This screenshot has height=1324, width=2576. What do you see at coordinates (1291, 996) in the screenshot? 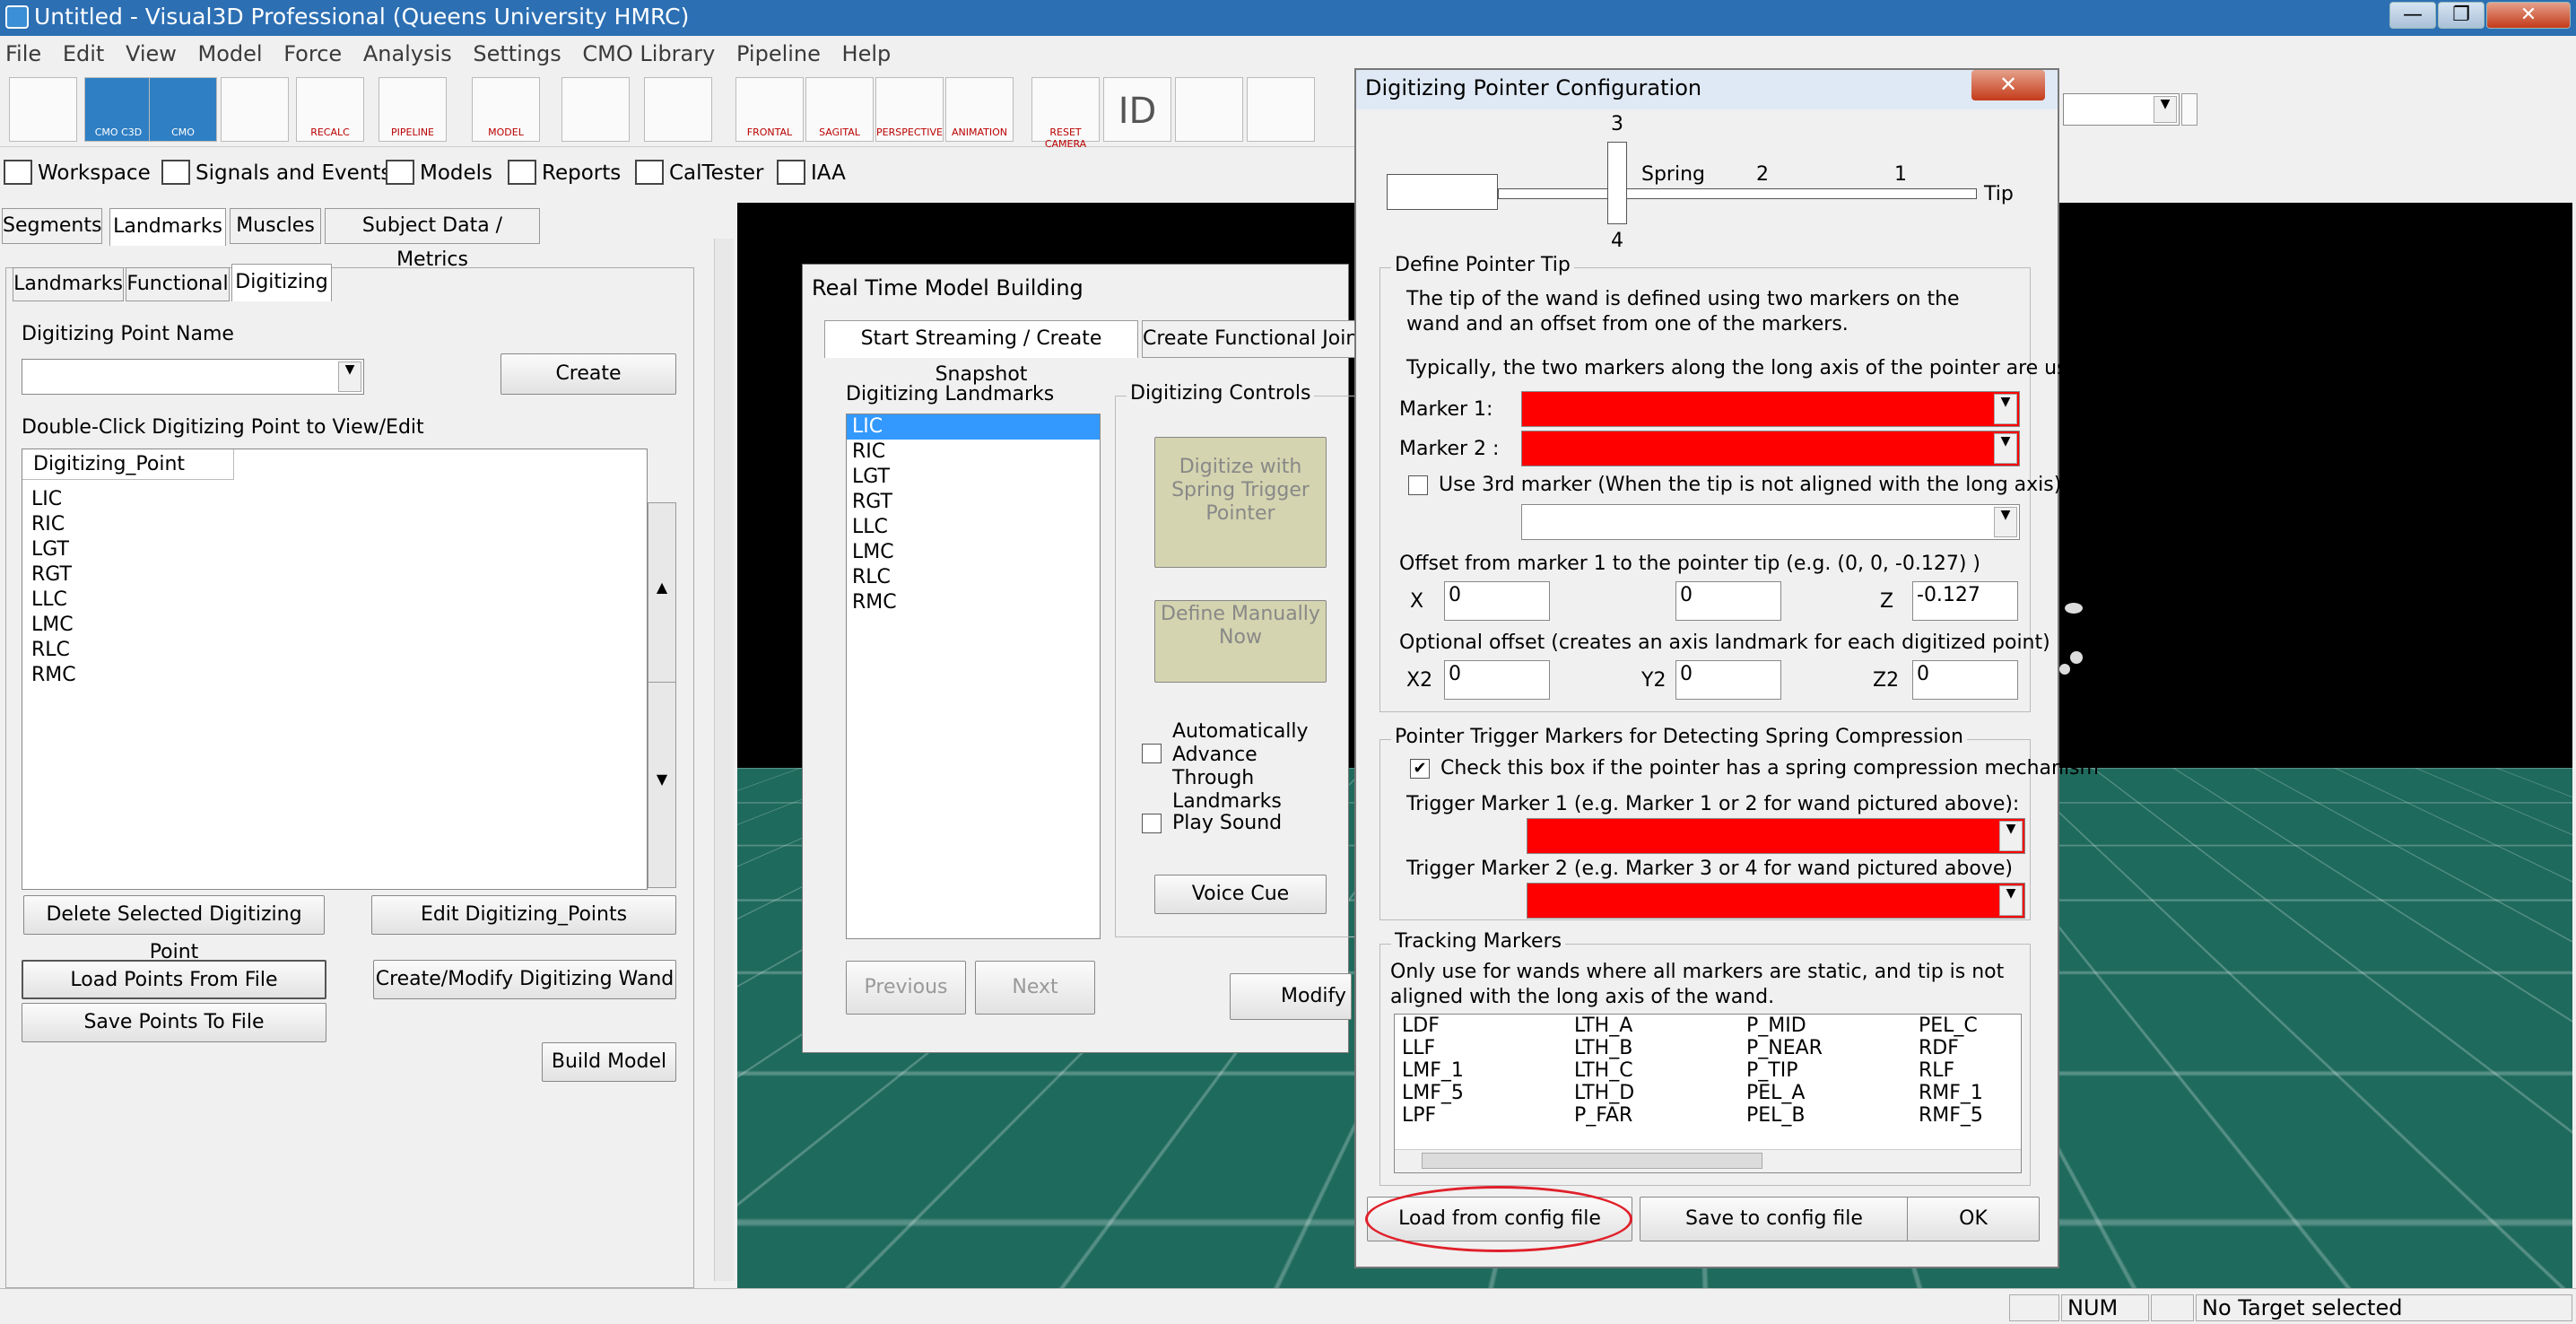
I see `modify-button: Modify D` at bounding box center [1291, 996].